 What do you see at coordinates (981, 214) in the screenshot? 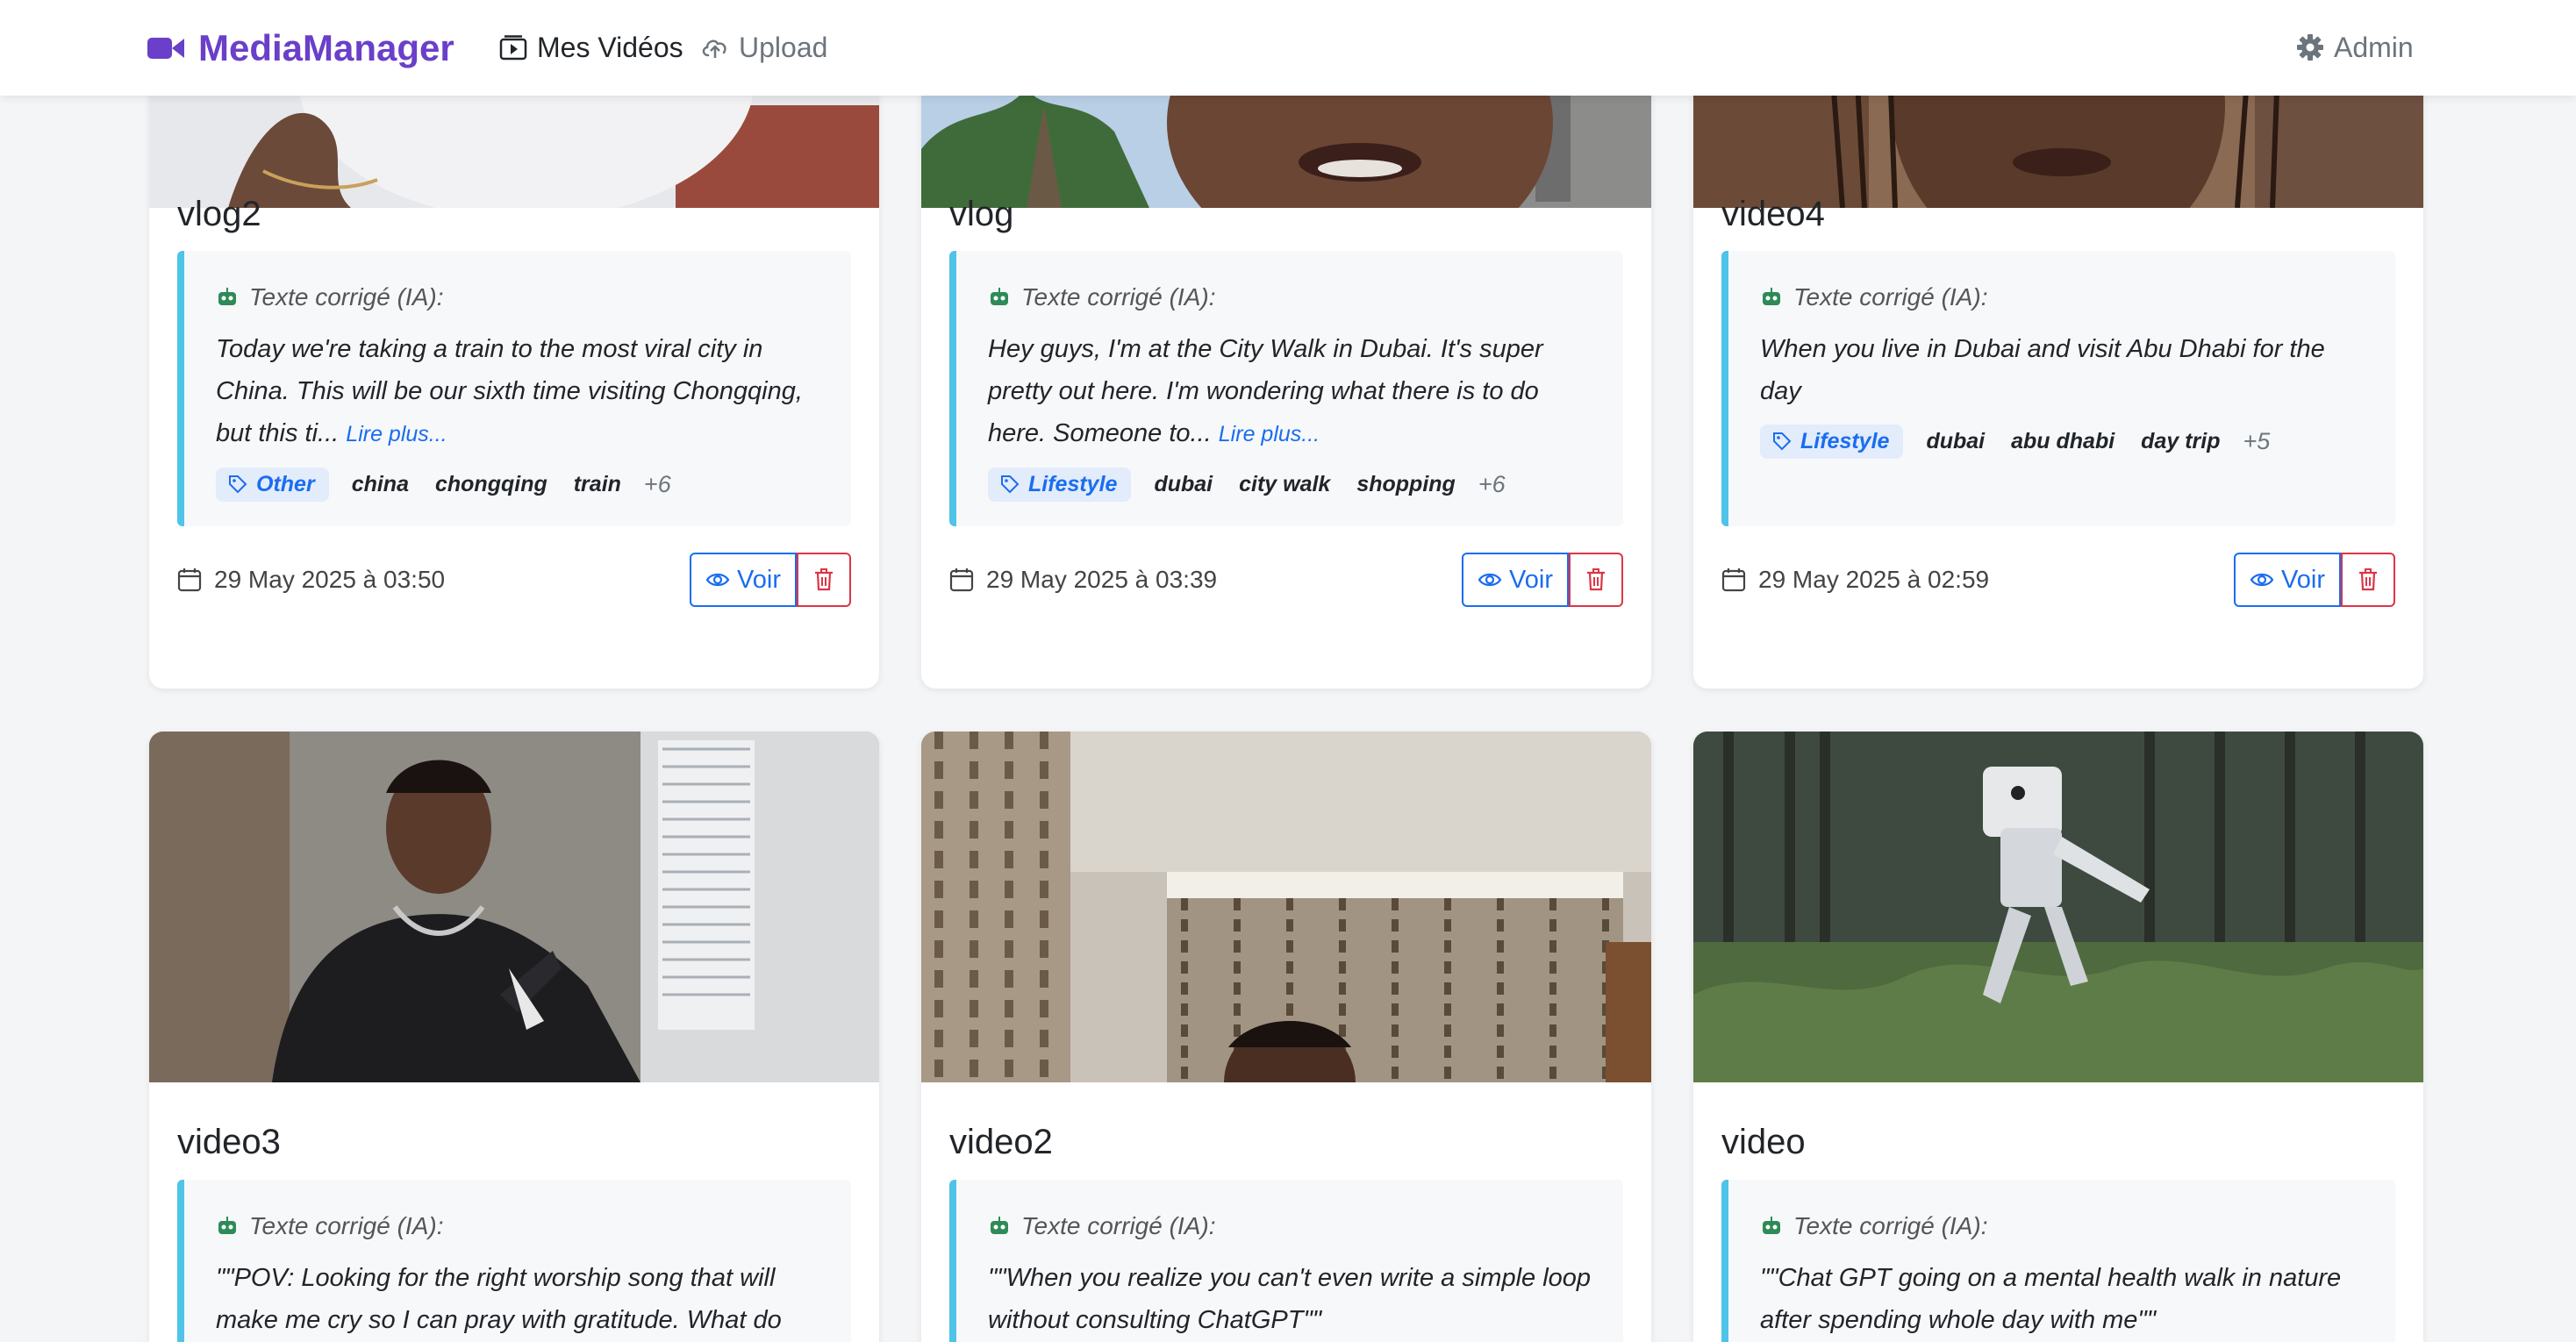
I see `video-title: vlog` at bounding box center [981, 214].